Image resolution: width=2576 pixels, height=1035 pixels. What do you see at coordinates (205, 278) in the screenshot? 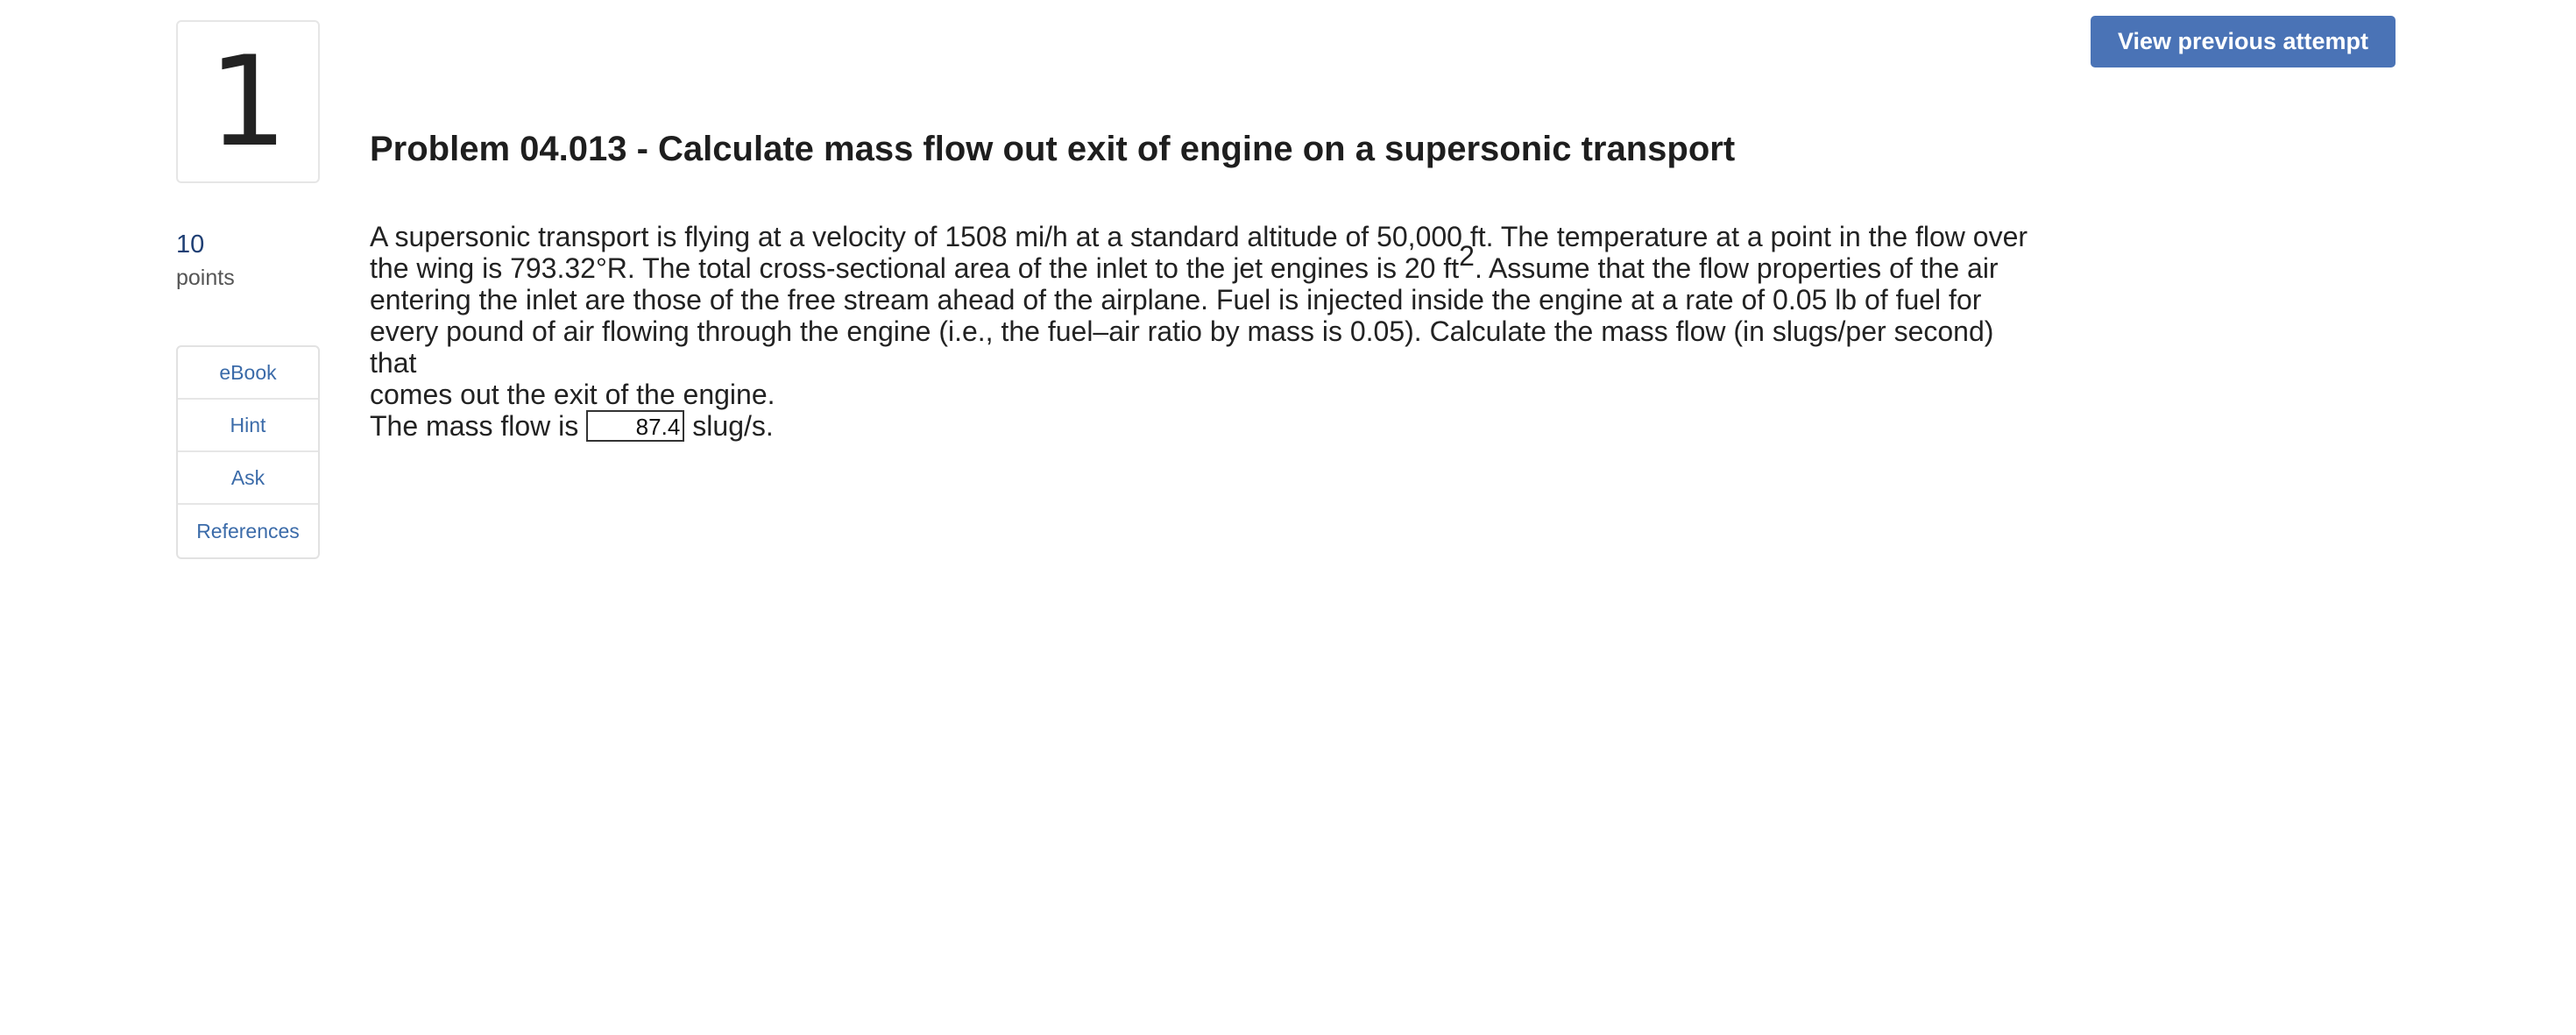
I see `points-label: points` at bounding box center [205, 278].